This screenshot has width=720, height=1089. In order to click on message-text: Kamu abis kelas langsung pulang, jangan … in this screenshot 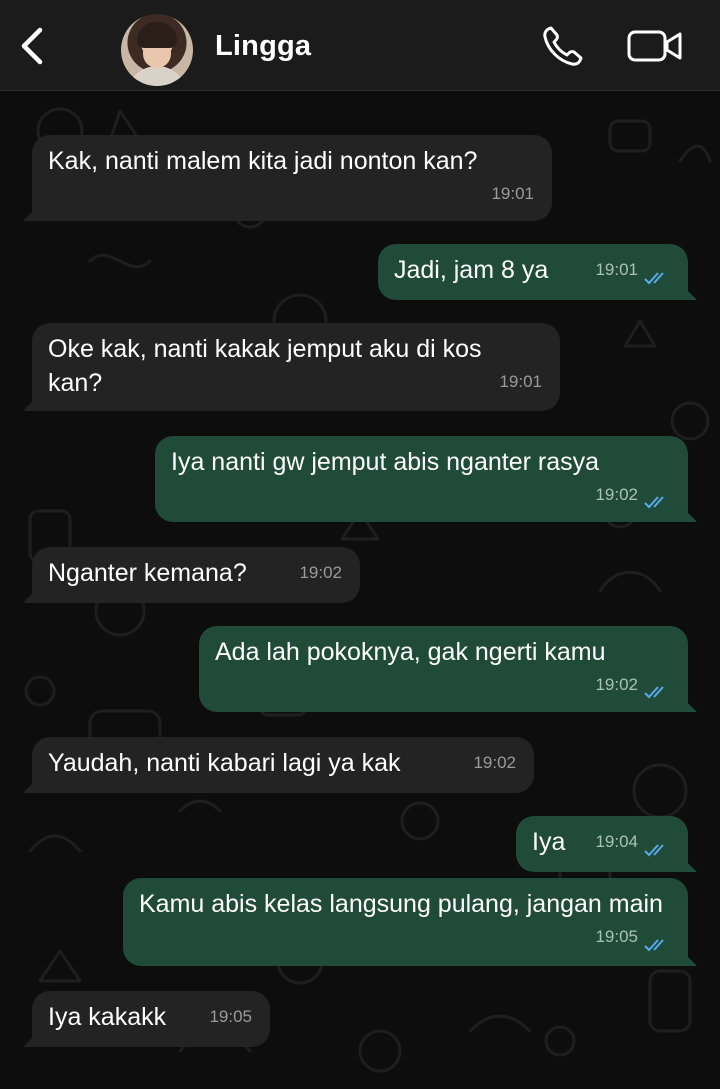, I will do `click(401, 904)`.